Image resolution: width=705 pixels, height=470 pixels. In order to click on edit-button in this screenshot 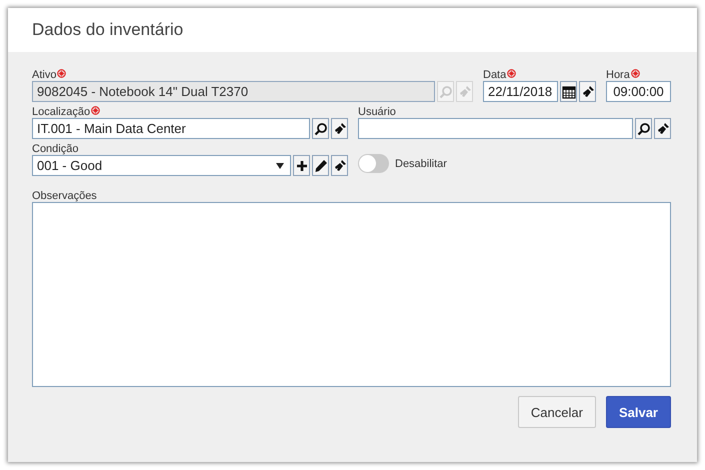, I will do `click(320, 165)`.